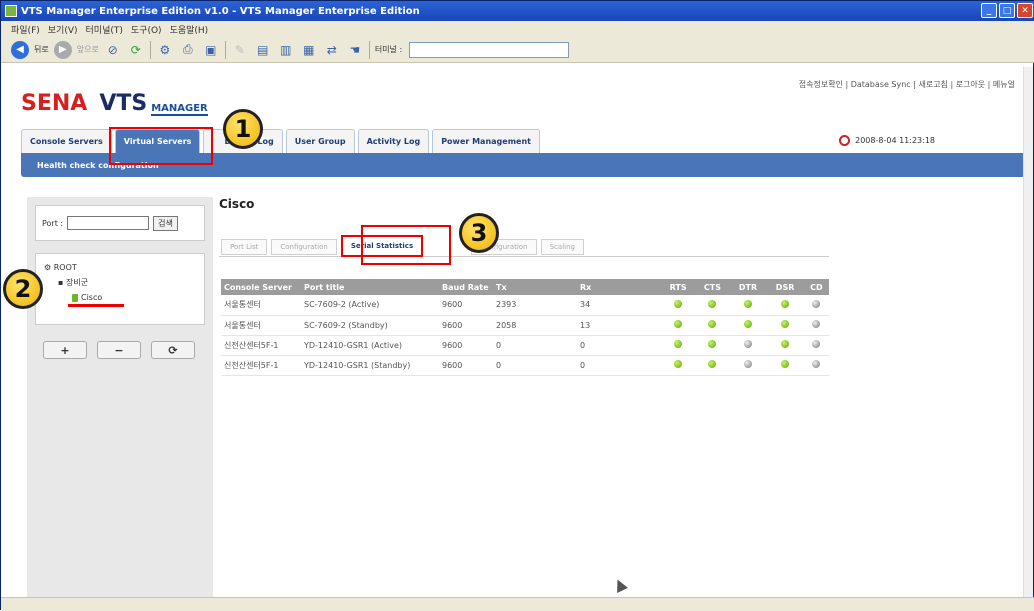  Describe the element at coordinates (263, 50) in the screenshot. I see `layout-icon: ▤` at that location.